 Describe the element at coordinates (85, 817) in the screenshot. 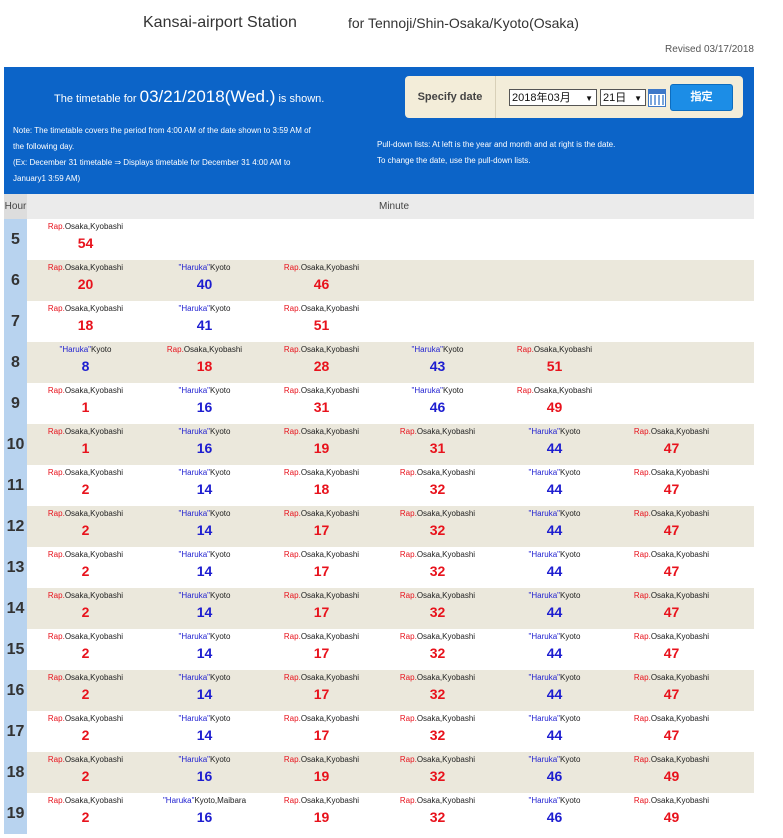

I see `departure-minute: 2` at that location.